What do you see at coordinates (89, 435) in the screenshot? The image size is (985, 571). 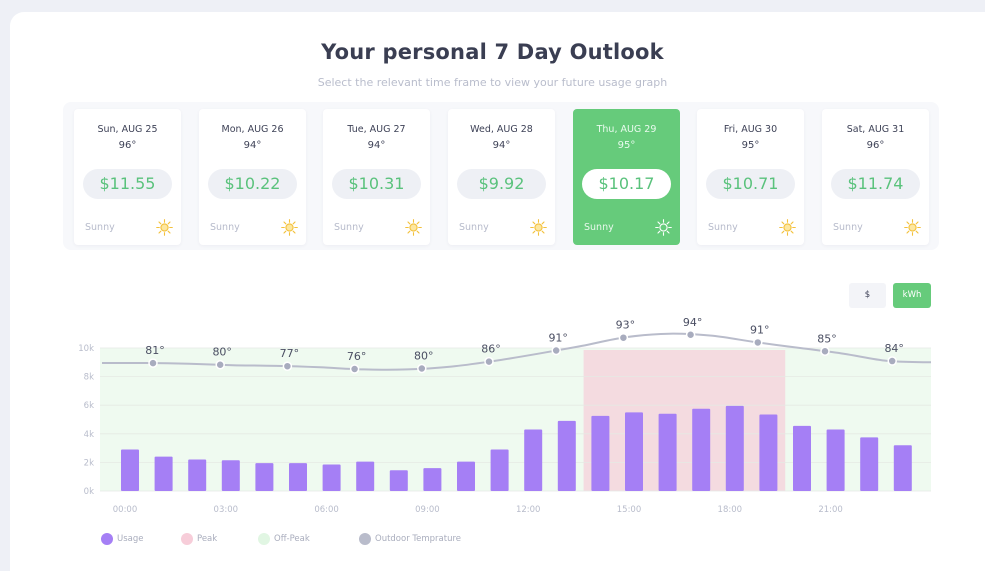 I see `y-tick-label: 4k` at bounding box center [89, 435].